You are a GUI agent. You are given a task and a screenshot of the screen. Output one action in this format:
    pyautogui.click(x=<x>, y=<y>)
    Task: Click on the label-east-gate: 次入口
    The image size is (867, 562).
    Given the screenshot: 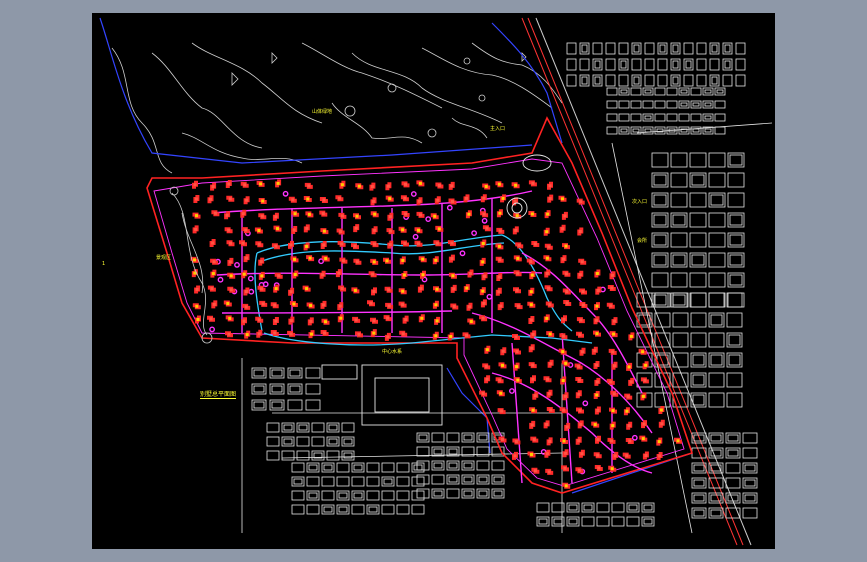 What is the action you would take?
    pyautogui.click(x=640, y=202)
    